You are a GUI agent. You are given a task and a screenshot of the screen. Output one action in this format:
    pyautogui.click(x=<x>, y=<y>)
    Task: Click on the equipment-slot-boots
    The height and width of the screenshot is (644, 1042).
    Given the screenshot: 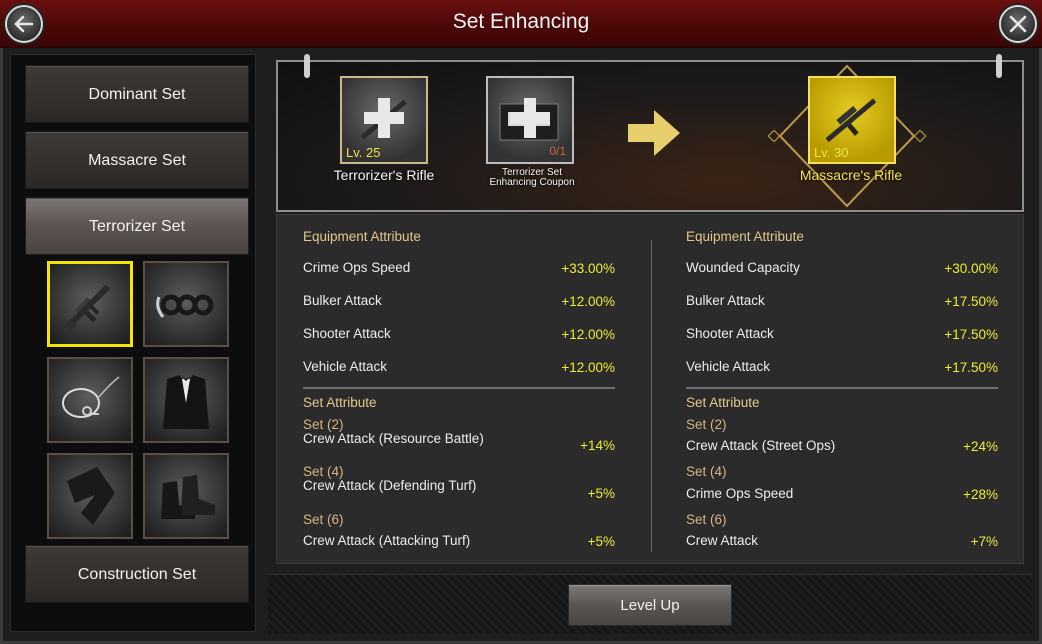 What is the action you would take?
    pyautogui.click(x=186, y=496)
    